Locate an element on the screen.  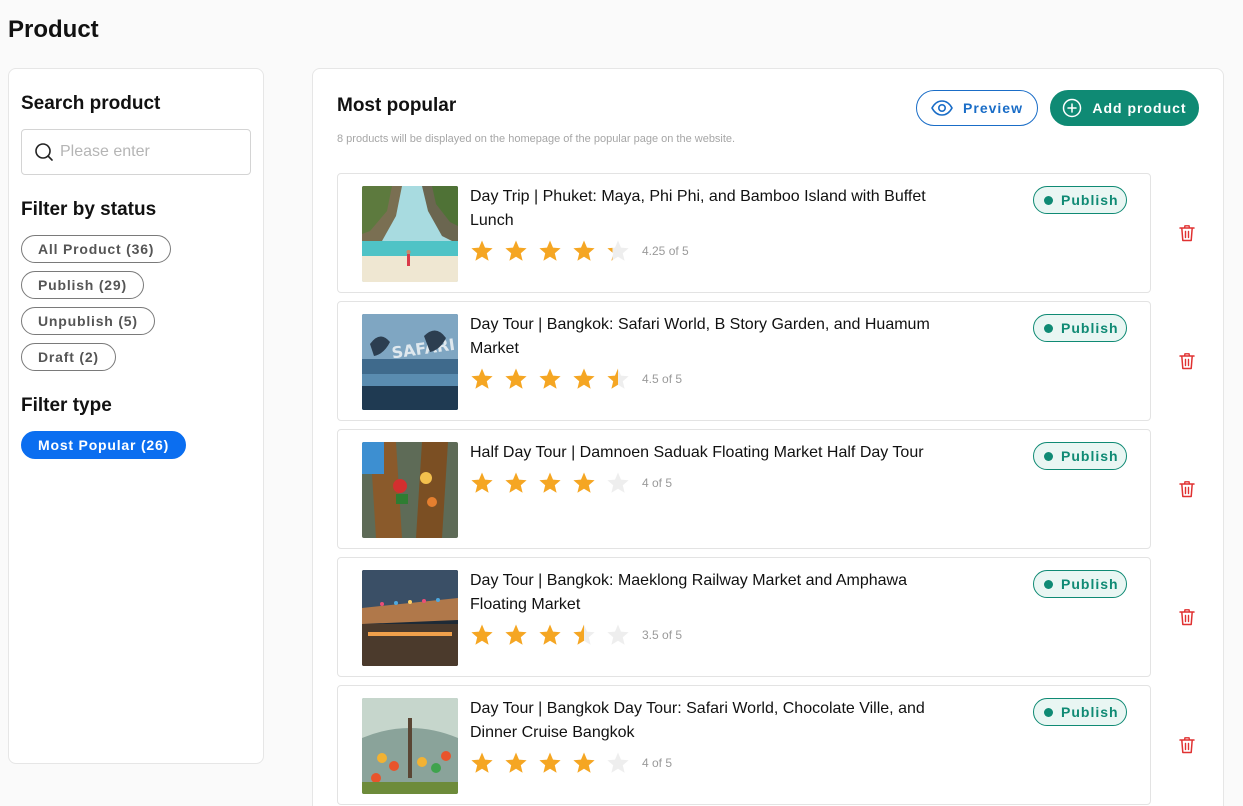
rating-text: 3.5 of 5 is located at coordinates (662, 635).